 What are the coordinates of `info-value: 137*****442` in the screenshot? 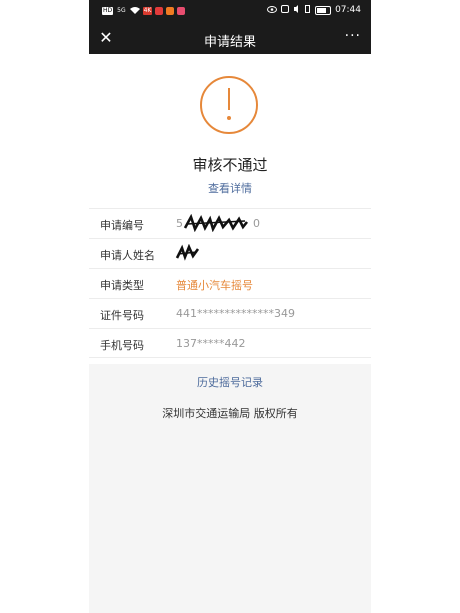 It's located at (211, 343).